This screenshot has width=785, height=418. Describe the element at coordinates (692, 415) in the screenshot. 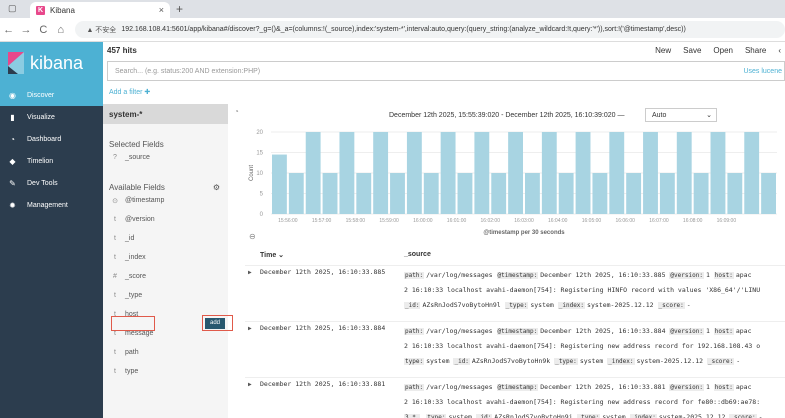

I see `source-value: system-2025.12.12` at that location.